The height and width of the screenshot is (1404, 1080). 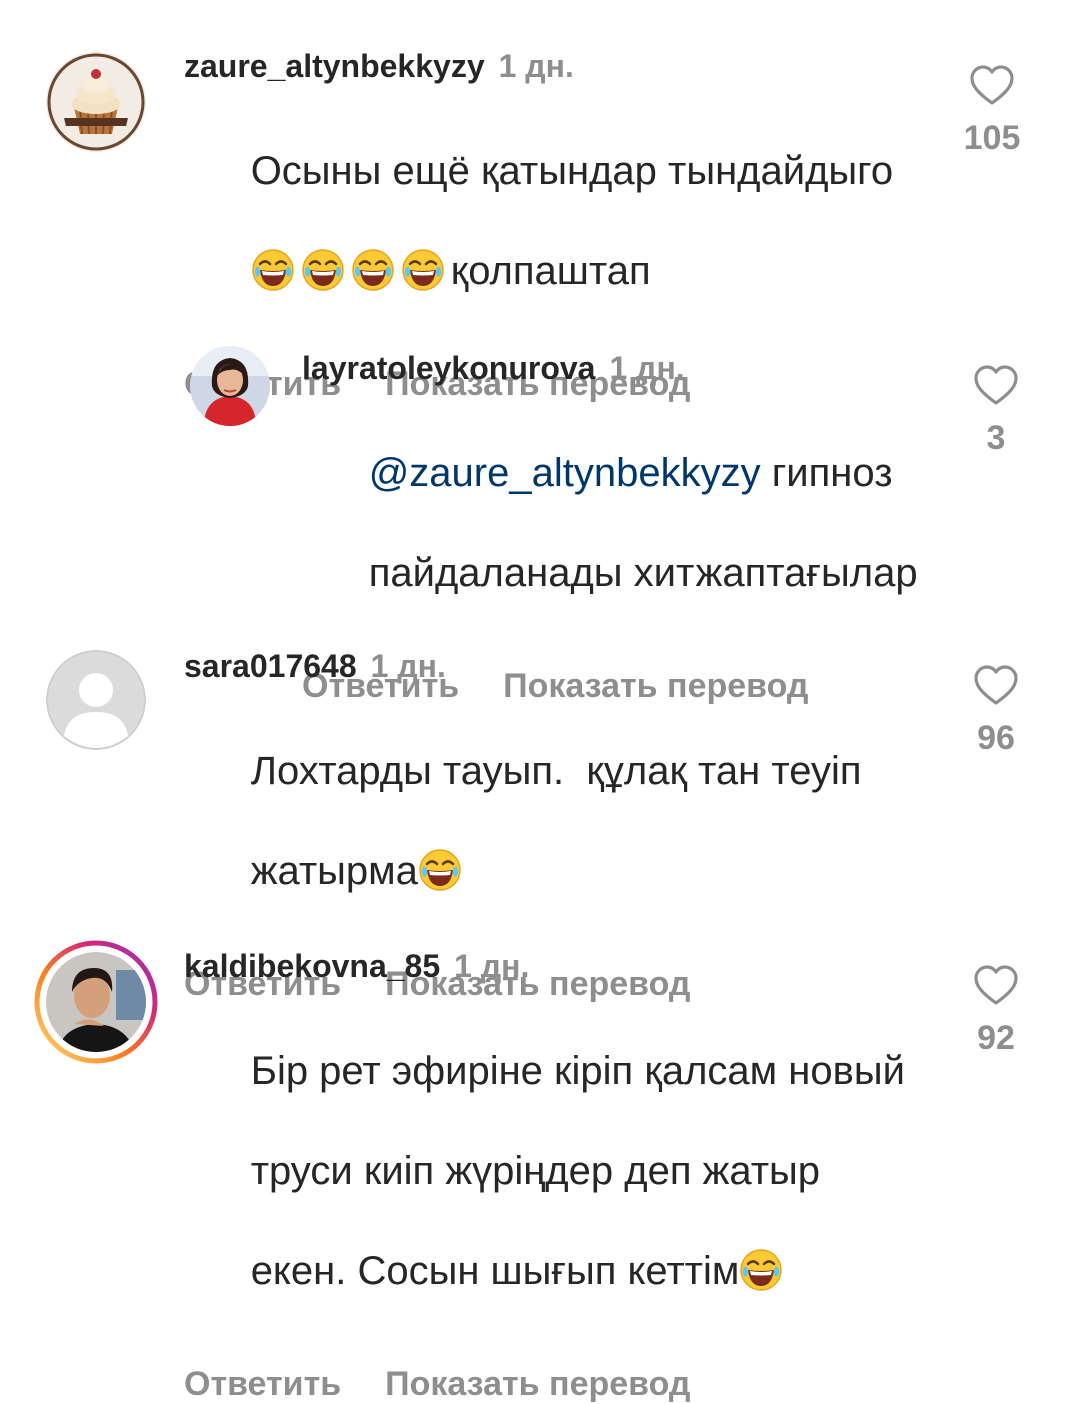 I want to click on comment-header: zaure_altynbekkyzy 1 дн., so click(x=564, y=66).